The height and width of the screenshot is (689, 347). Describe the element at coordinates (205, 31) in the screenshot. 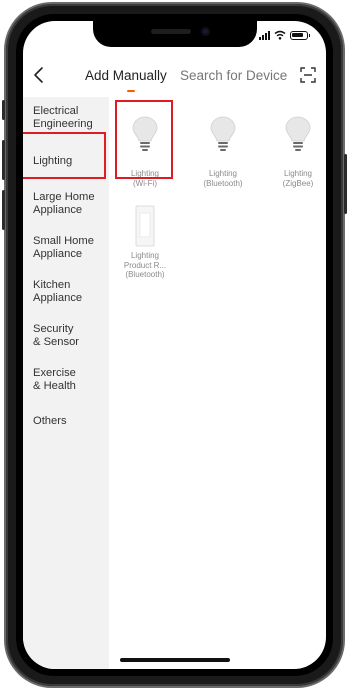

I see `front-camera` at that location.